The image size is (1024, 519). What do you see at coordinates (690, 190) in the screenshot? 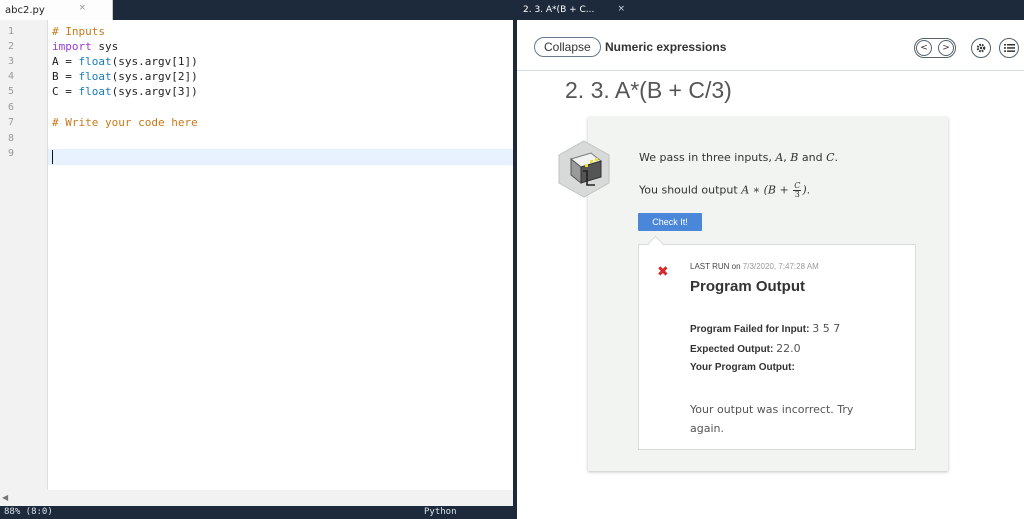
I see `instruction-text: You should output` at bounding box center [690, 190].